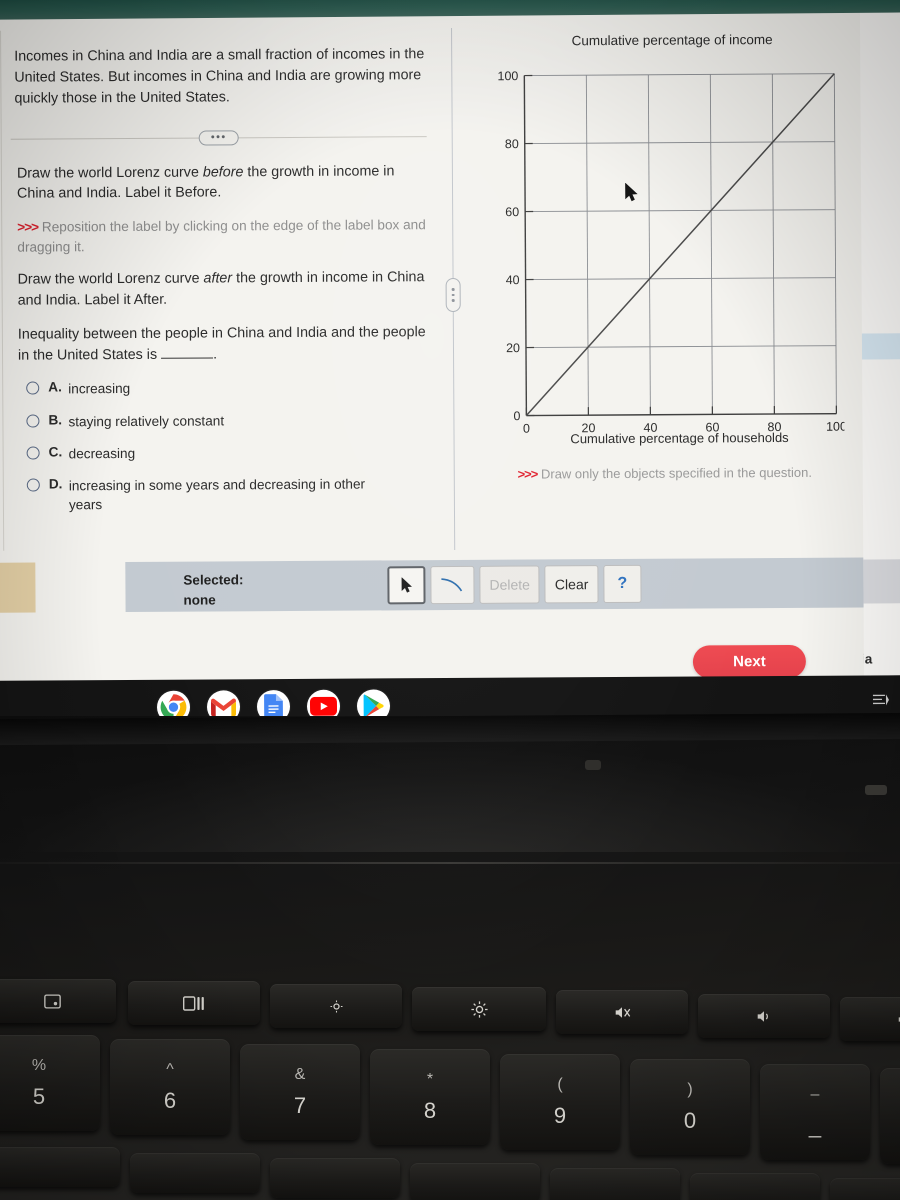 This screenshot has width=900, height=1200. Describe the element at coordinates (622, 584) in the screenshot. I see `help-button: ?` at that location.